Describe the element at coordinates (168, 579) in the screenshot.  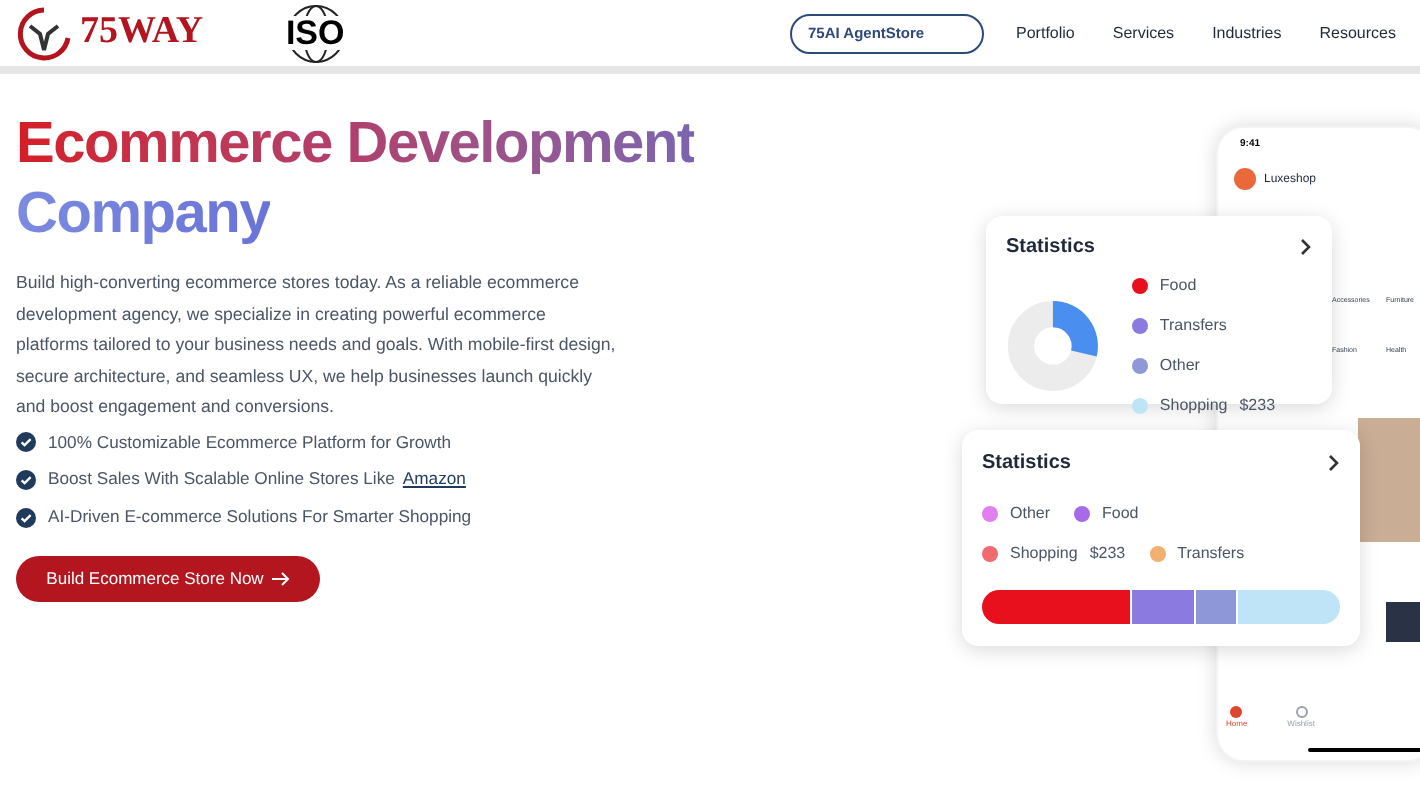
I see `build-store-button: Build Ecommerce Store Now` at that location.